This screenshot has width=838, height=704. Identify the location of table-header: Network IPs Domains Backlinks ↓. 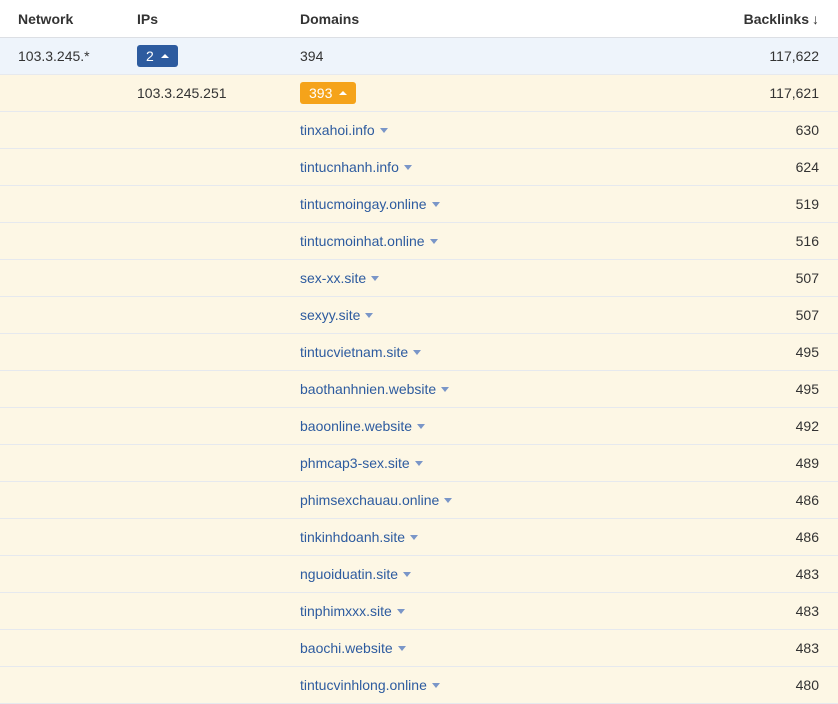
(419, 19).